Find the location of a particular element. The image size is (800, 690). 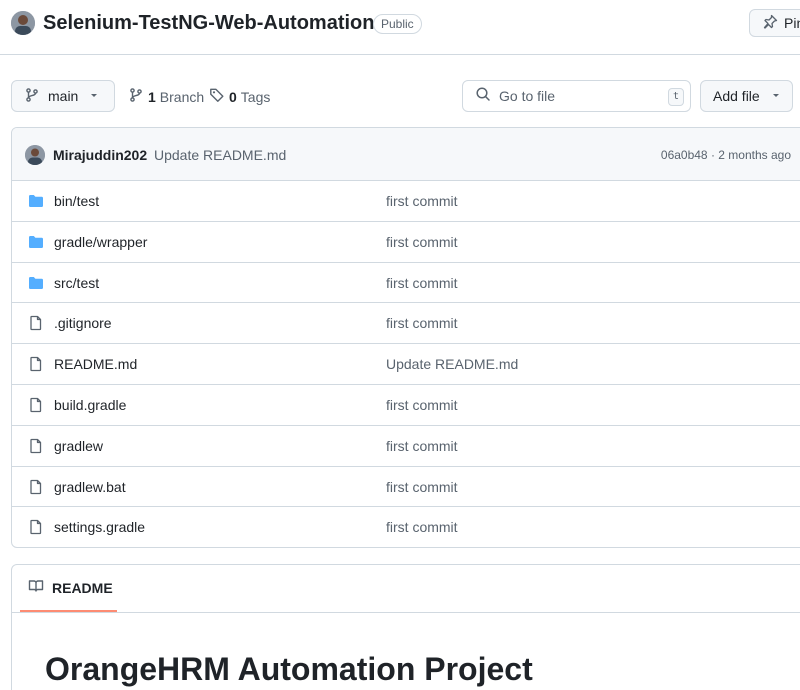

go-to-file-search: t is located at coordinates (576, 96).